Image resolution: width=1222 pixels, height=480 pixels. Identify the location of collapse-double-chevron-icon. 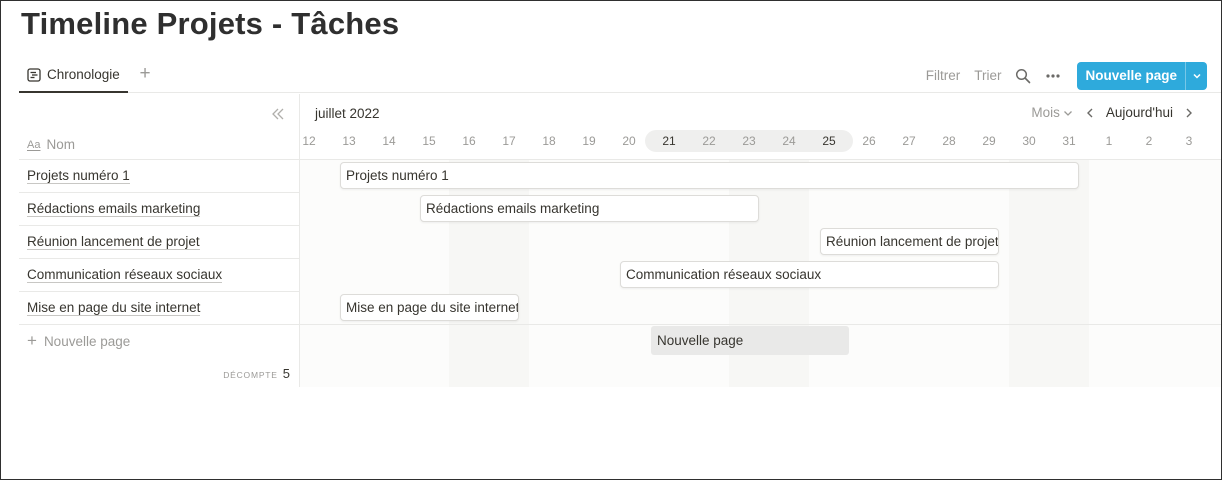
(278, 114).